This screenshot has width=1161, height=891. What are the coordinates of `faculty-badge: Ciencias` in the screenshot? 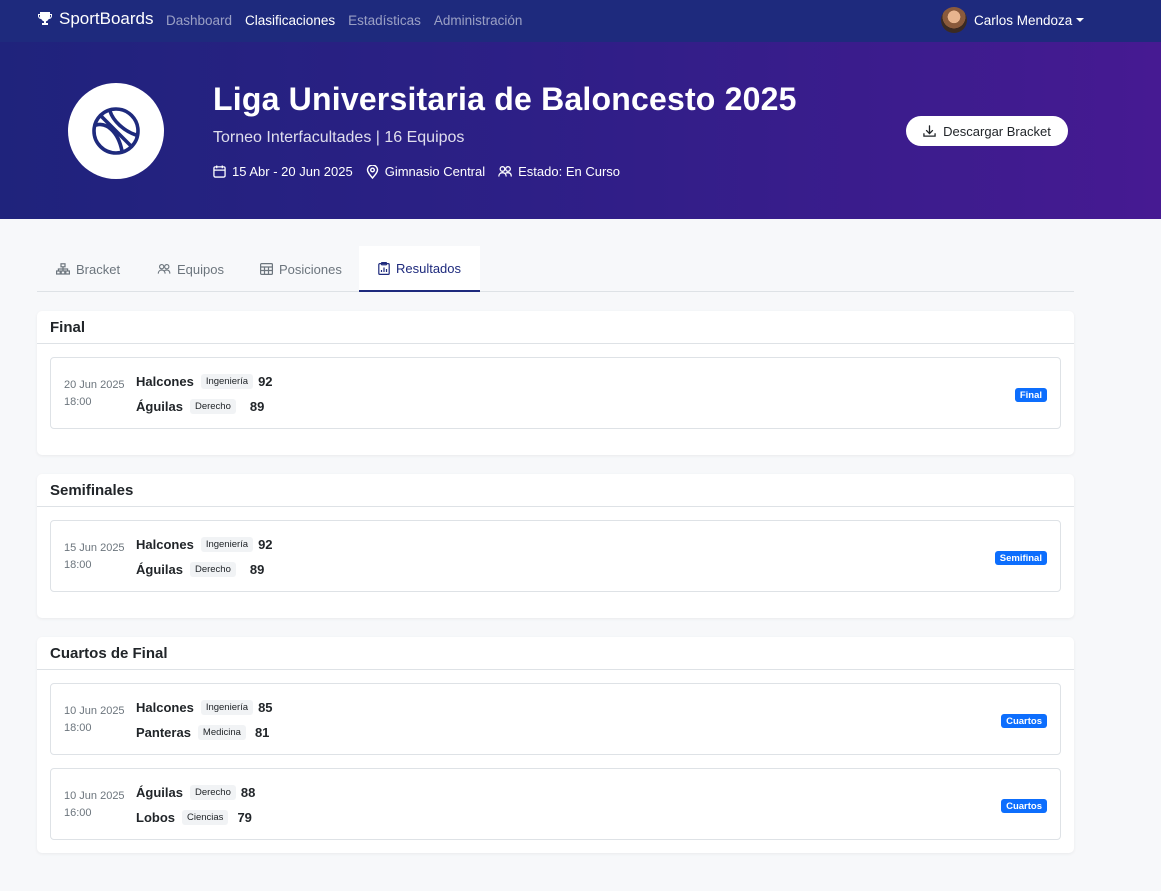 It's located at (205, 817).